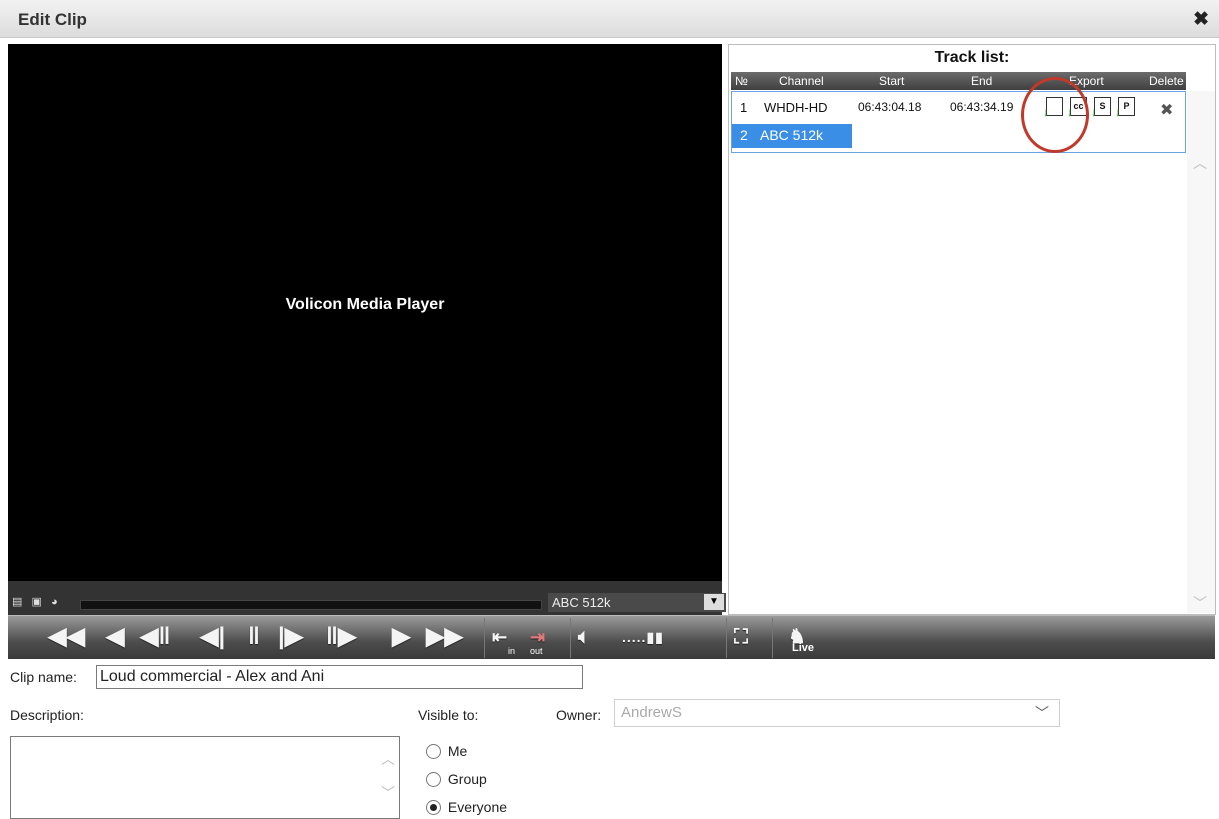 The height and width of the screenshot is (819, 1219). I want to click on window-title: Edit Clip, so click(52, 19).